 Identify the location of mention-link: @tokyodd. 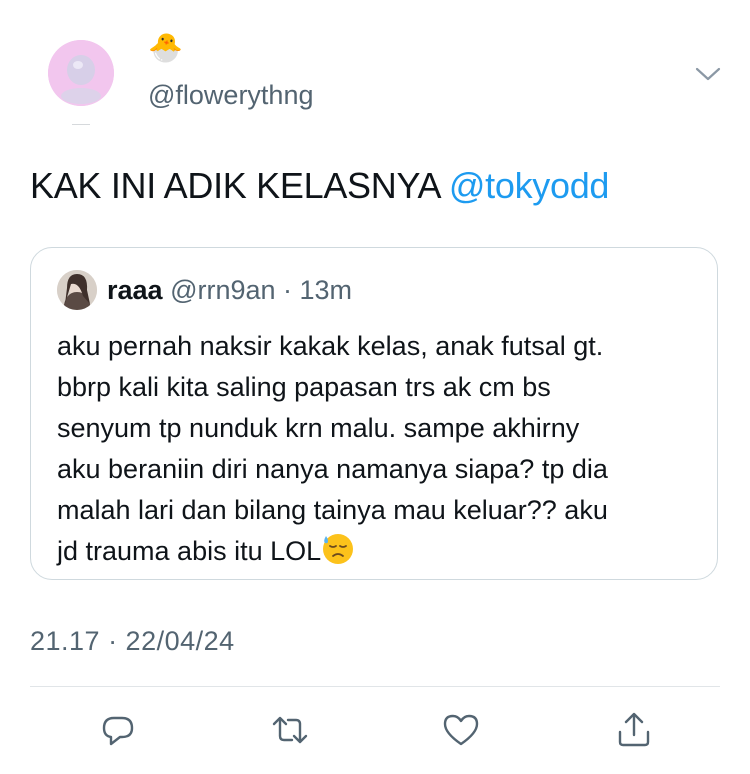
(529, 185).